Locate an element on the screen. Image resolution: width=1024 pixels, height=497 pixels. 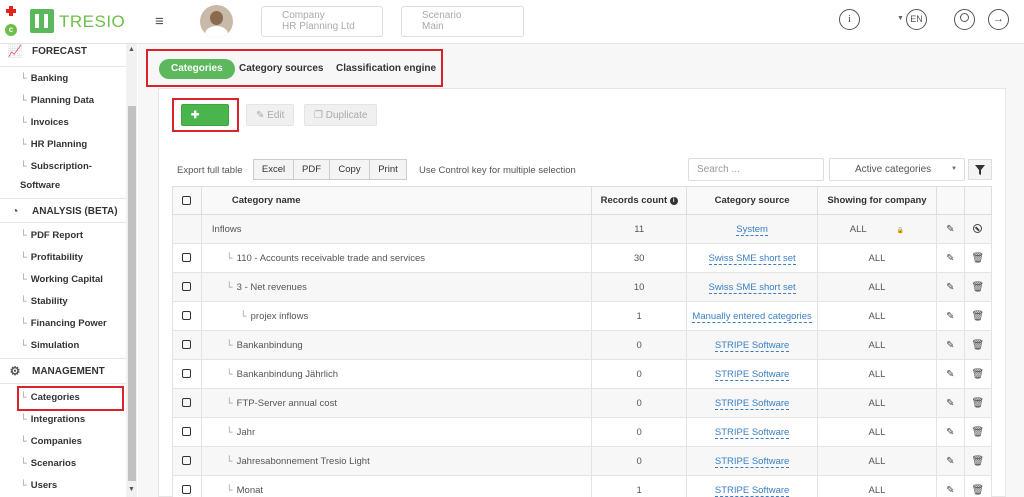
select-all-cell is located at coordinates (187, 200).